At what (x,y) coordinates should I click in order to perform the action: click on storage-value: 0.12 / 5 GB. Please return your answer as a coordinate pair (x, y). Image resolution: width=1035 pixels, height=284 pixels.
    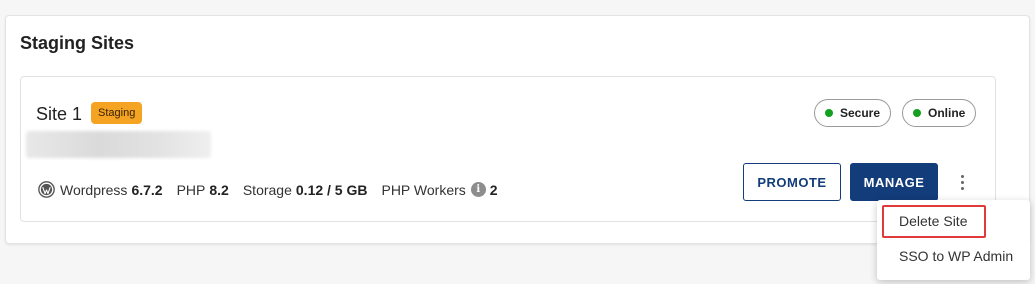
    Looking at the image, I should click on (331, 189).